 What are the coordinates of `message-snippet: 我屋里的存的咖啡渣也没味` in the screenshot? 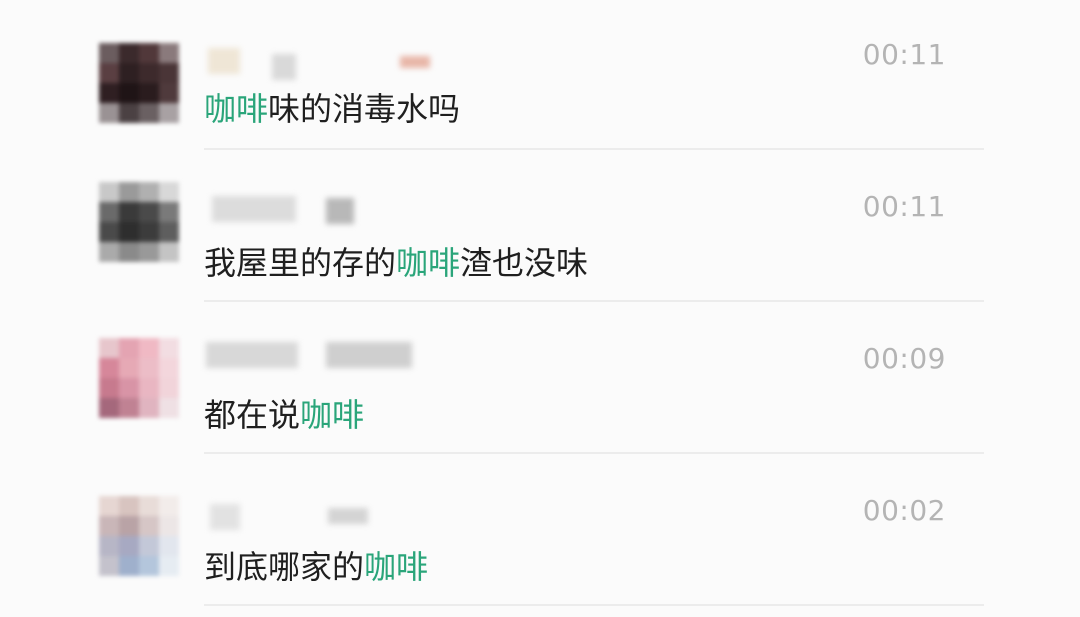 It's located at (396, 263).